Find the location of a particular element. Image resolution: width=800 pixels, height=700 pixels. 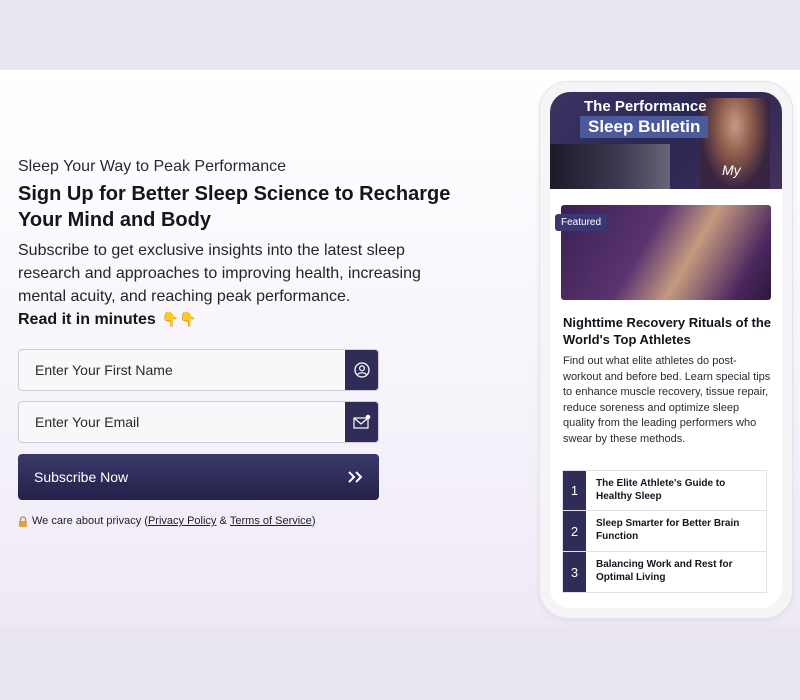

banner-title-line2: Sleep Bulletin is located at coordinates (644, 127).